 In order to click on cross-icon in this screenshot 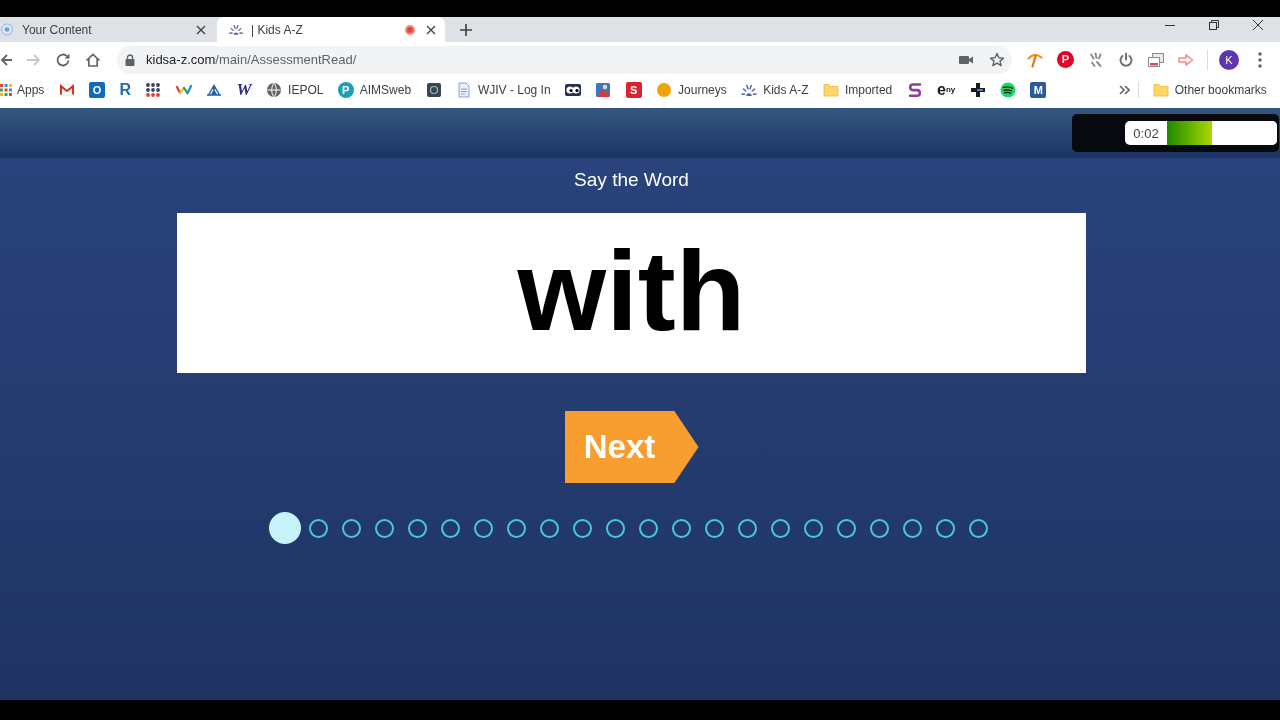, I will do `click(977, 90)`.